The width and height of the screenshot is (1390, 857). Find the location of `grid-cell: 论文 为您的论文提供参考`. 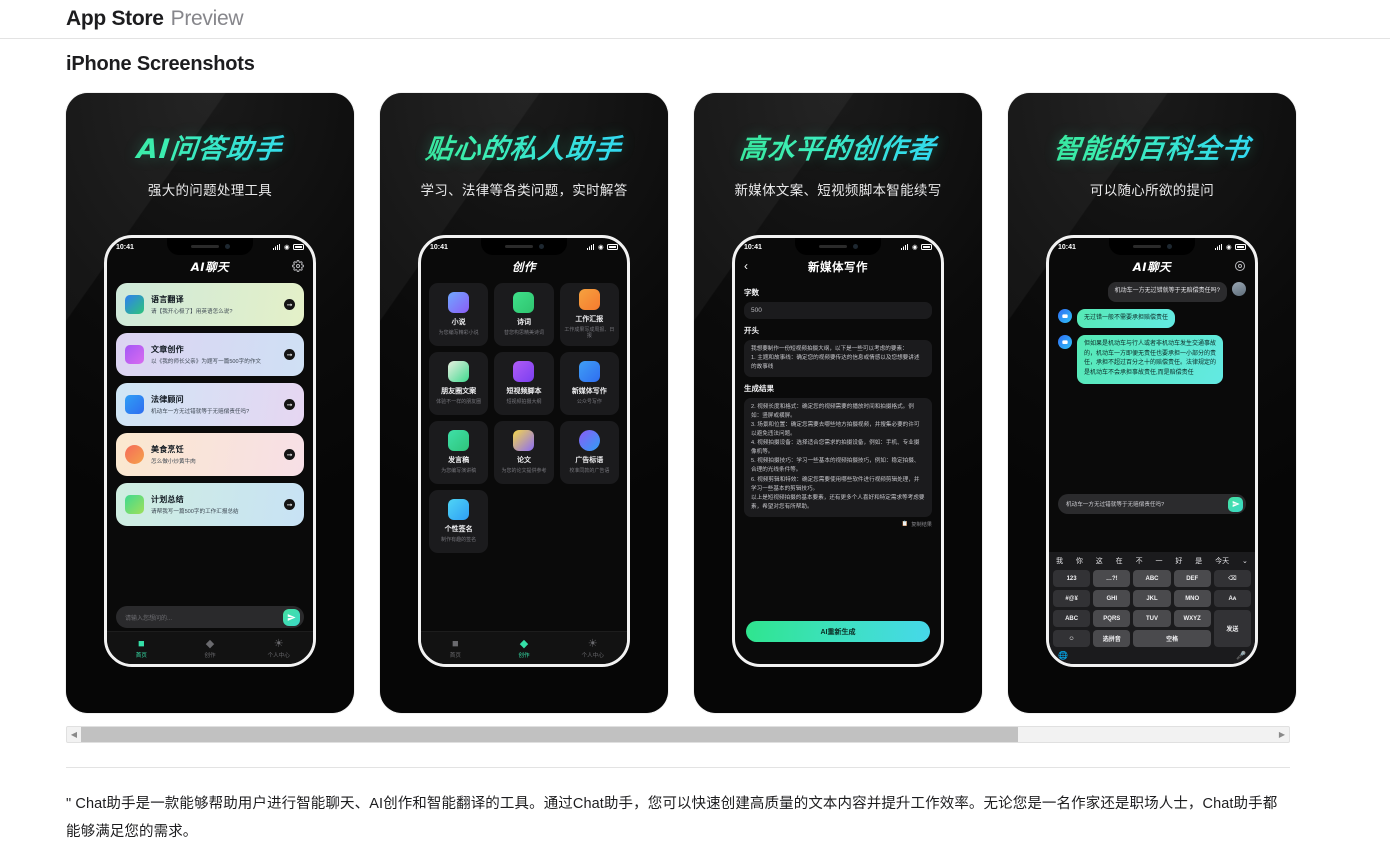

grid-cell: 论文 为您的论文提供参考 is located at coordinates (524, 452).